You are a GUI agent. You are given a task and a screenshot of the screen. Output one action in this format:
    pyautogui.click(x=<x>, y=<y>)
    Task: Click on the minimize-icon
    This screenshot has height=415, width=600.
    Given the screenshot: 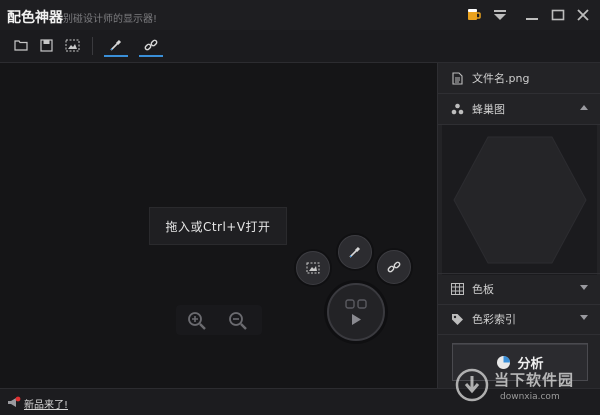 What is the action you would take?
    pyautogui.click(x=532, y=15)
    